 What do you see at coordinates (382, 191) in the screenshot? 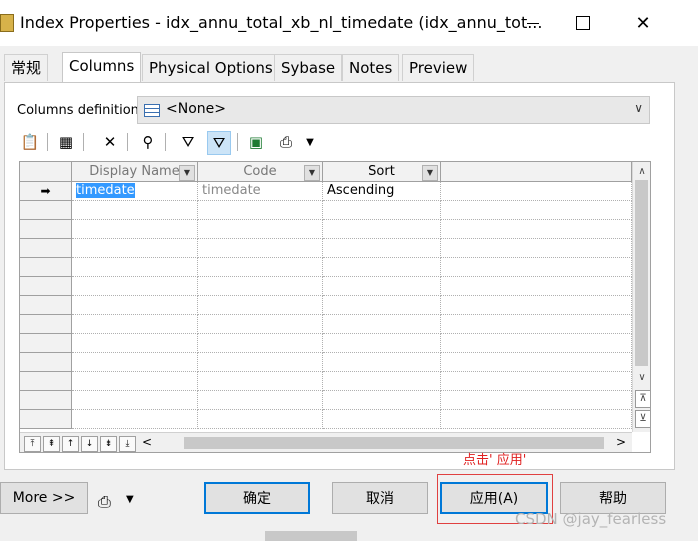
I see `cell-sort: Ascending` at bounding box center [382, 191].